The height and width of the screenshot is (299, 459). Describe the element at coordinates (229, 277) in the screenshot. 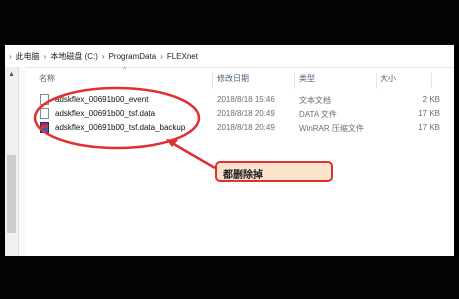

I see `letterbox-bottom` at that location.